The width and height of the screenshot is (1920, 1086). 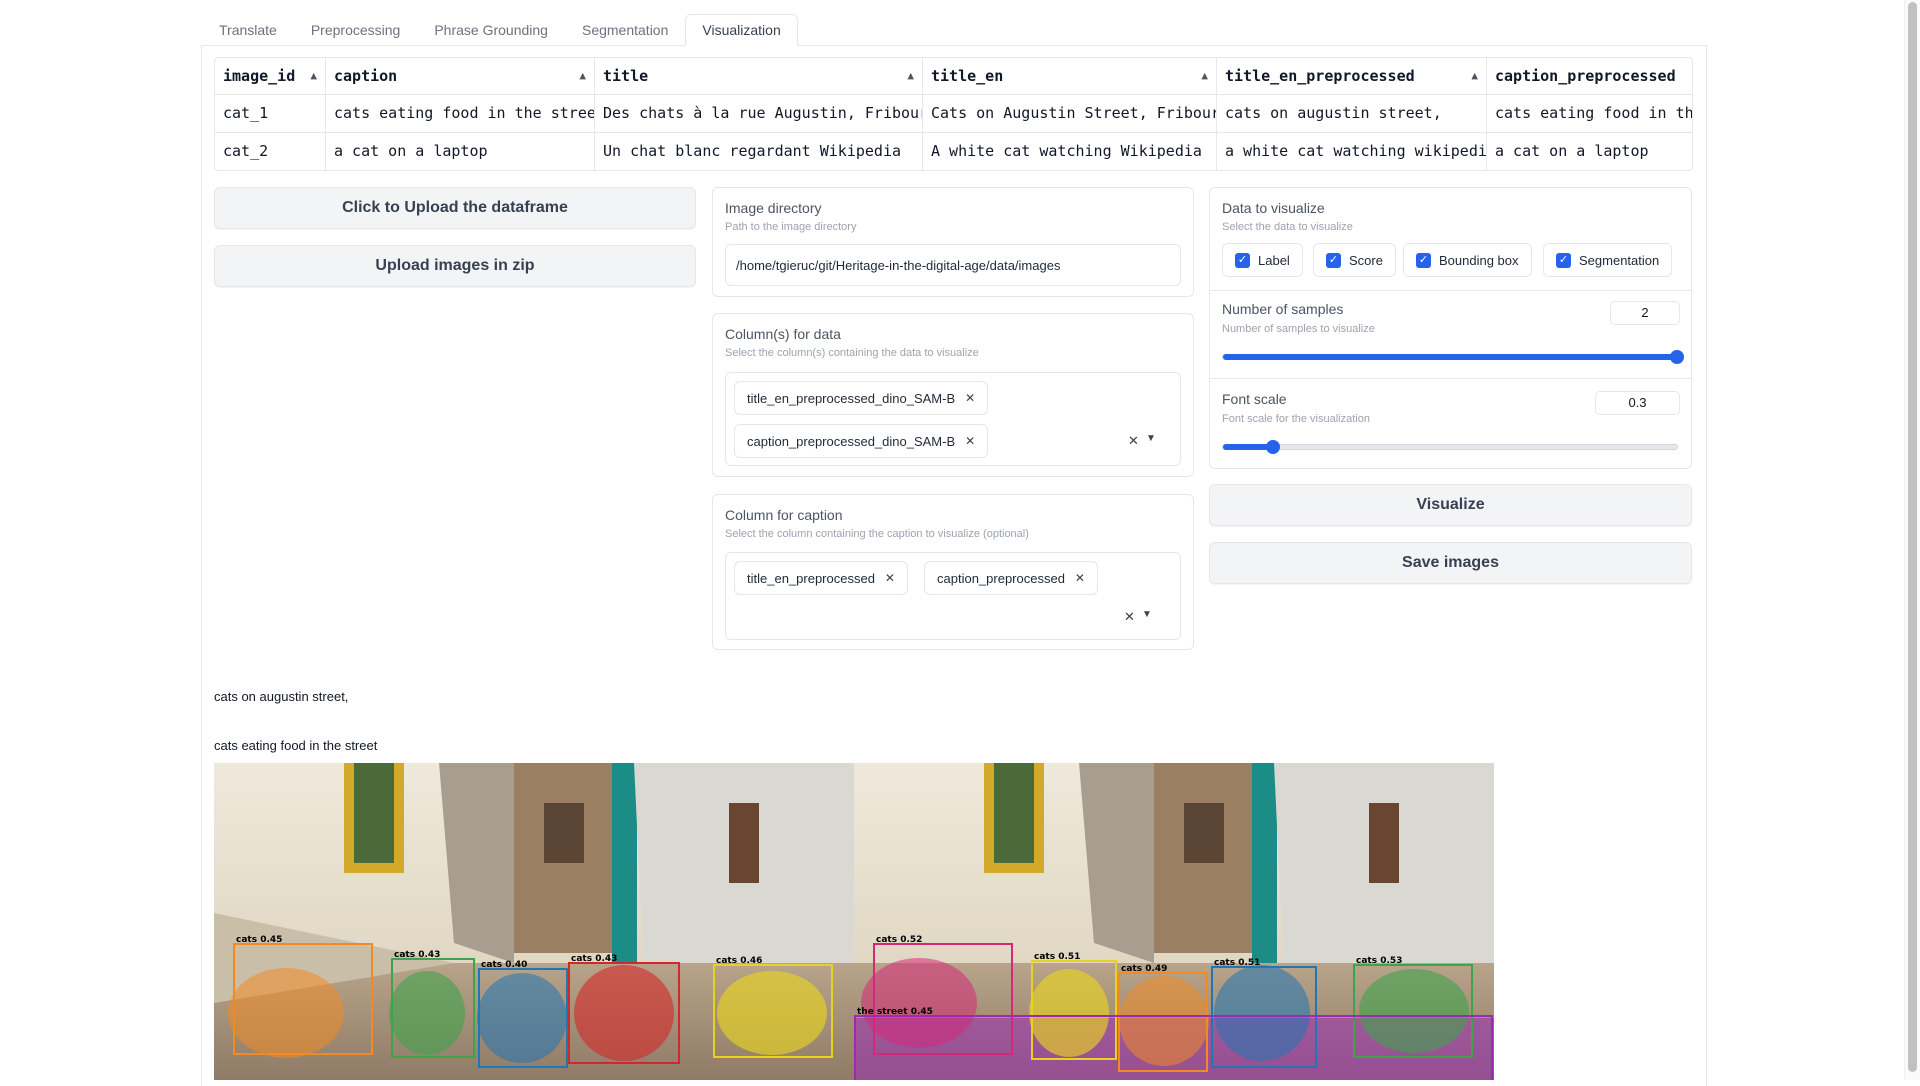 What do you see at coordinates (741, 30) in the screenshot?
I see `tab-visualization: Visualization` at bounding box center [741, 30].